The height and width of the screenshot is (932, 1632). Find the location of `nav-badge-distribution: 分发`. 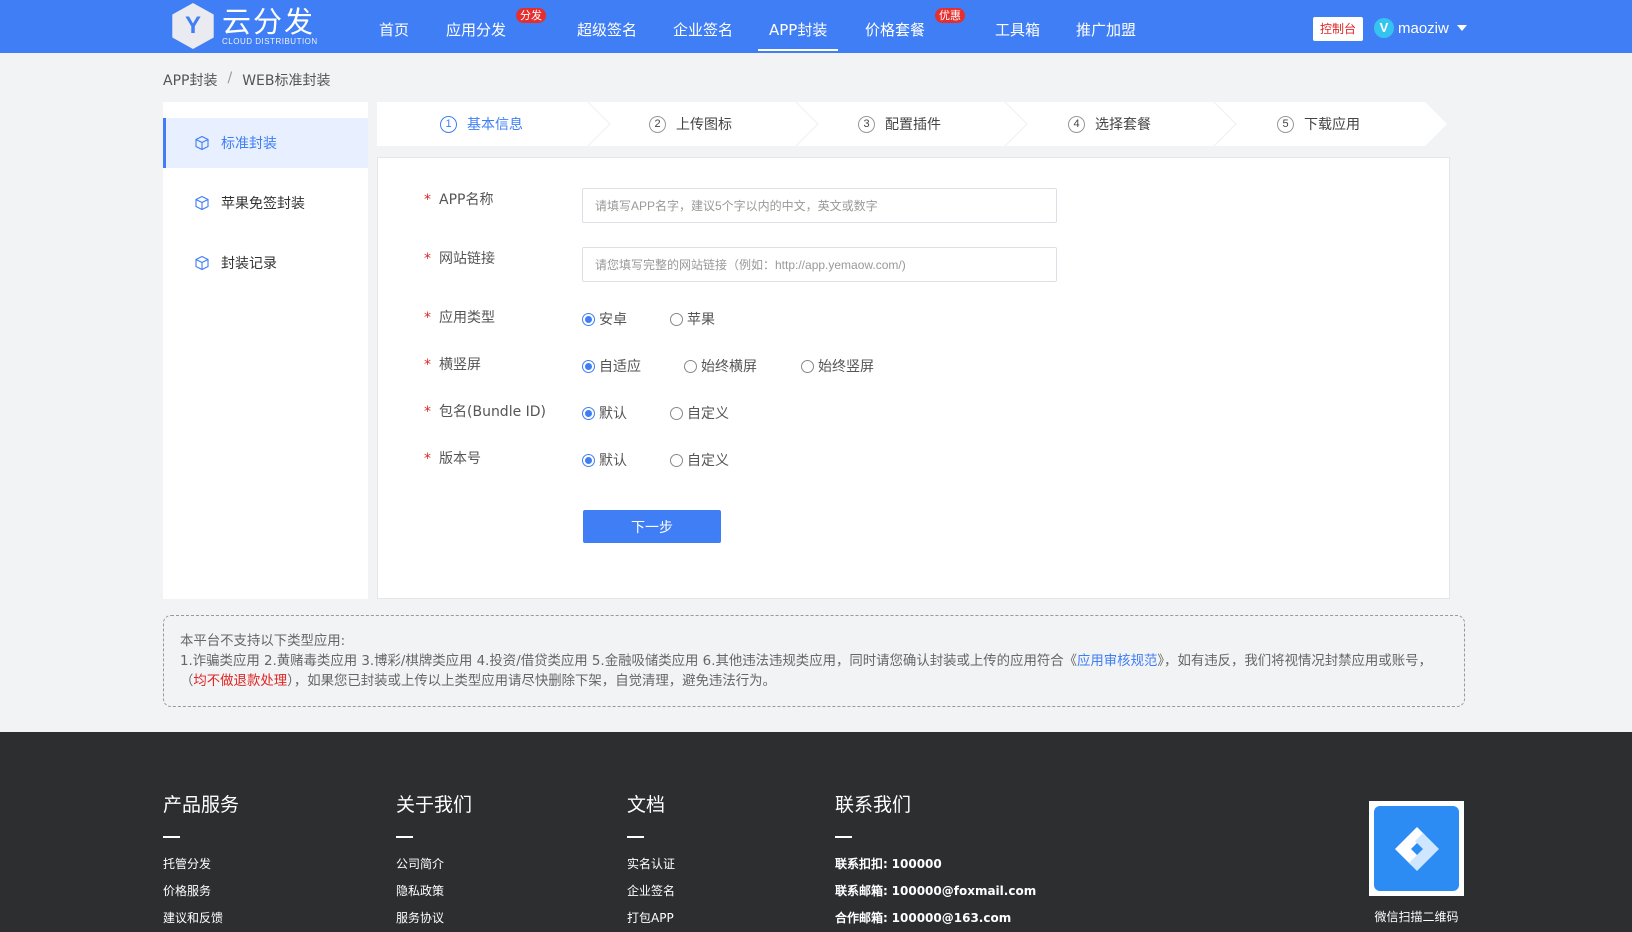

nav-badge-distribution: 分发 is located at coordinates (531, 15).